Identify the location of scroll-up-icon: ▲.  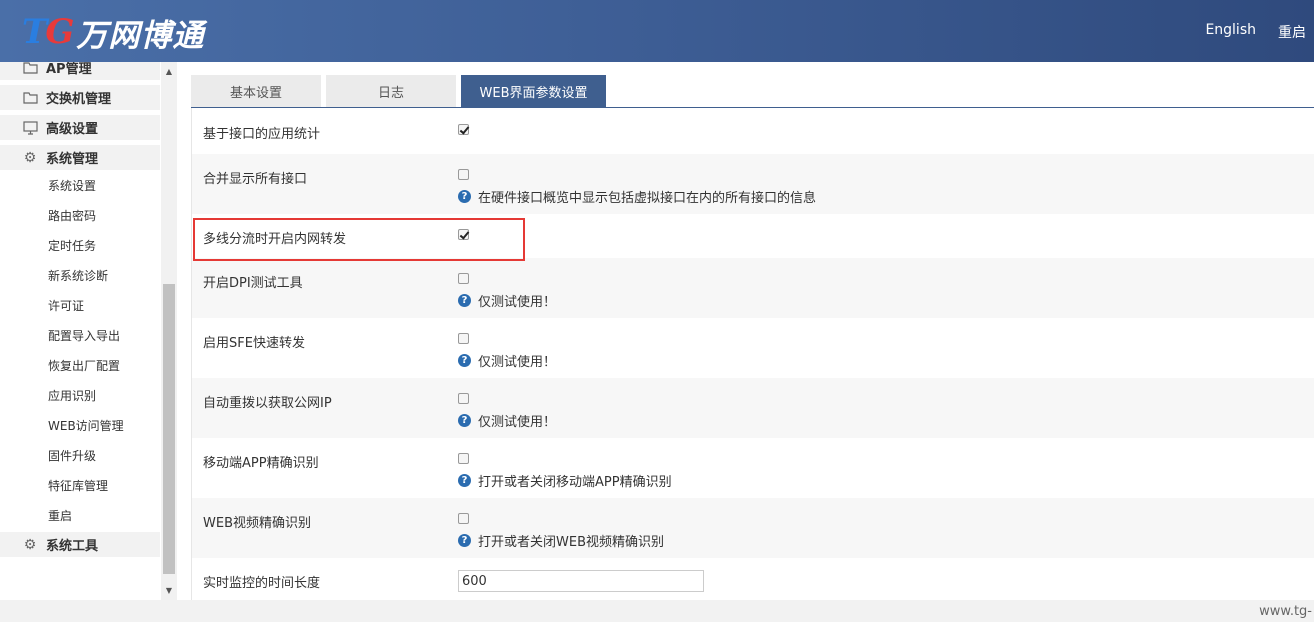
(169, 72).